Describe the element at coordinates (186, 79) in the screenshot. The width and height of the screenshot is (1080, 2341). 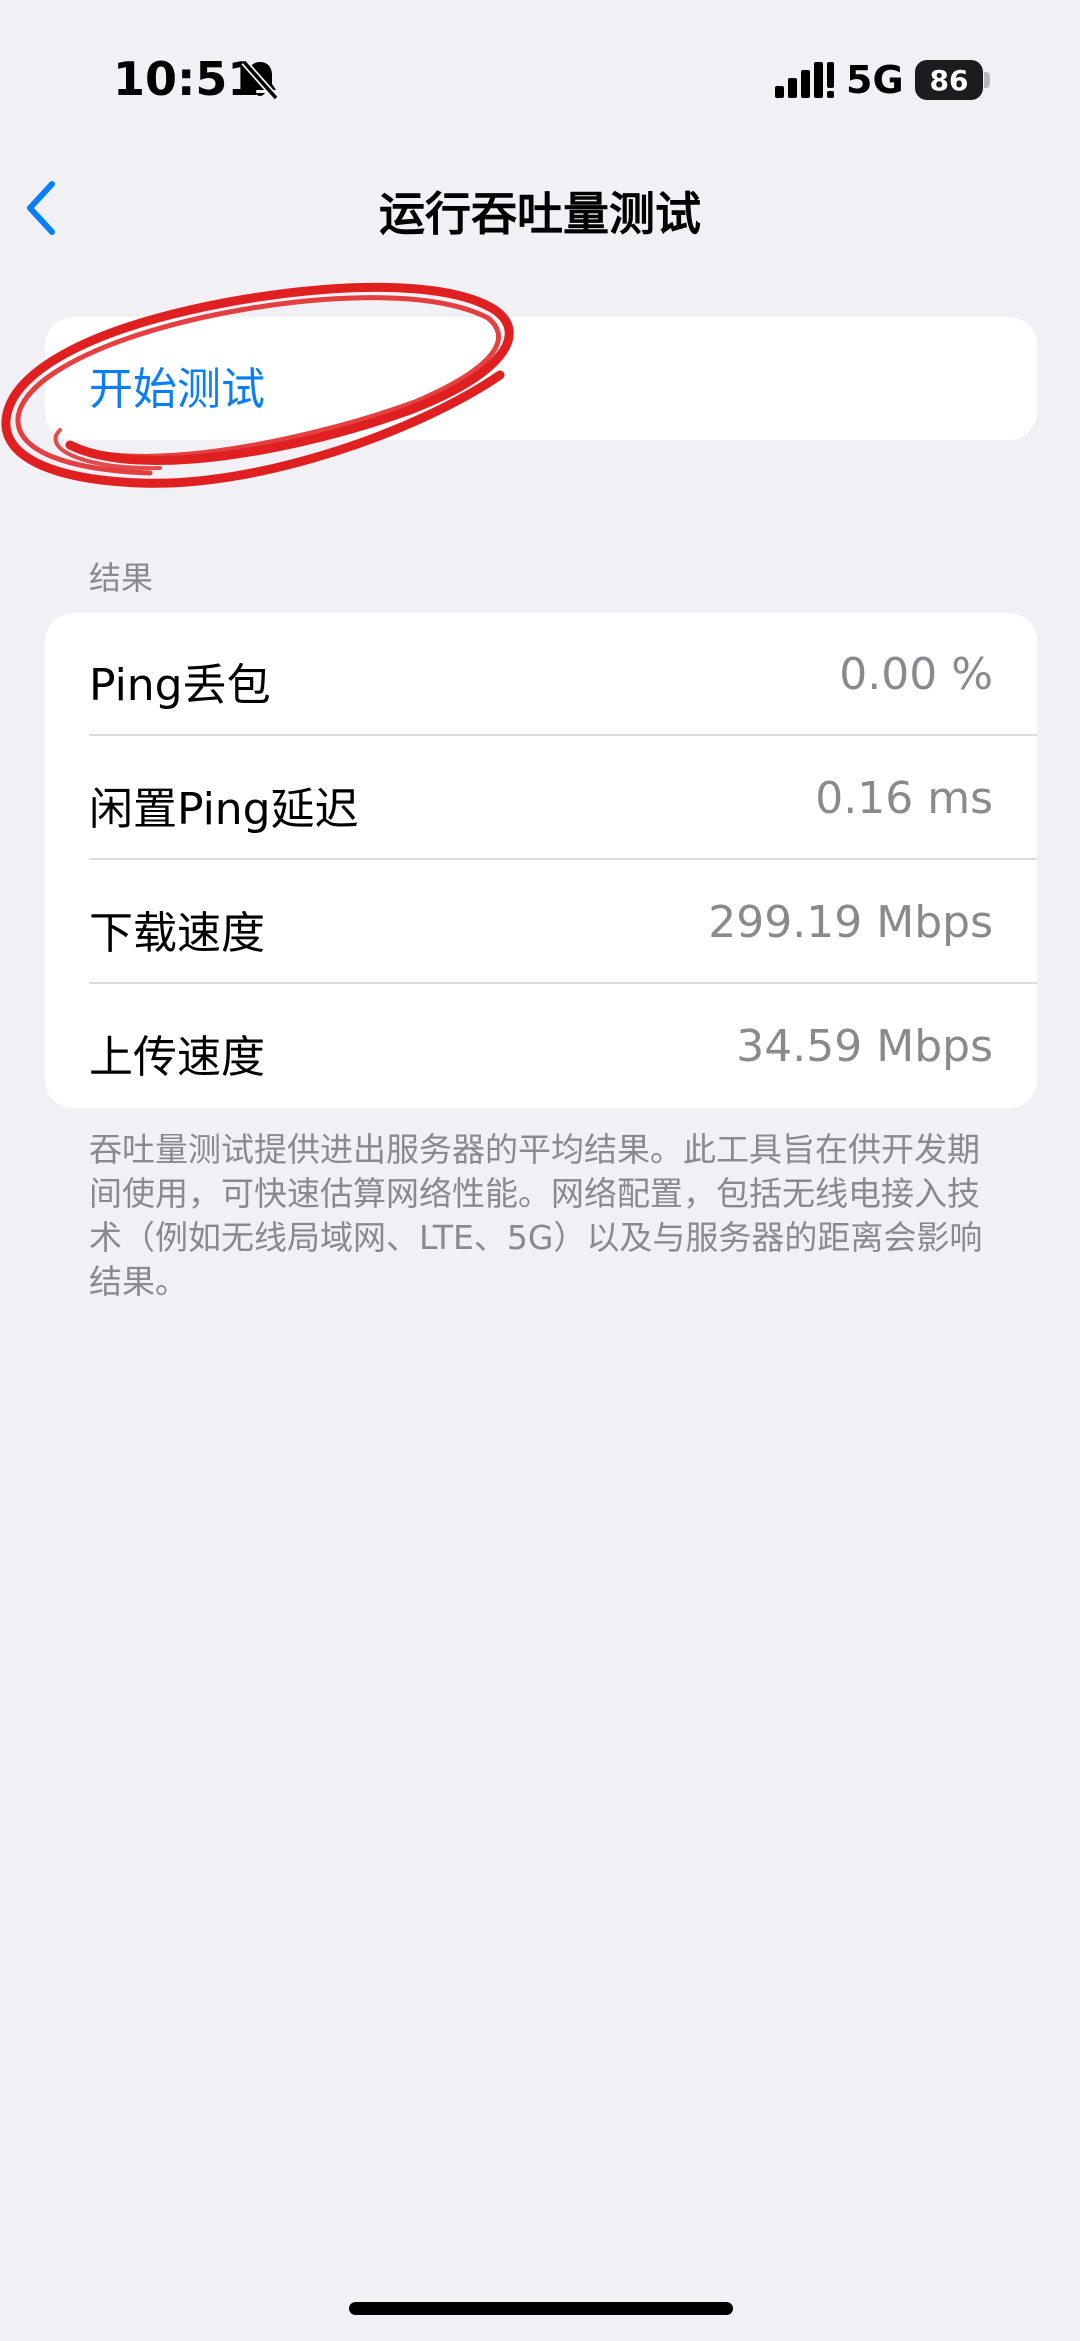
I see `status-time: 10:51` at that location.